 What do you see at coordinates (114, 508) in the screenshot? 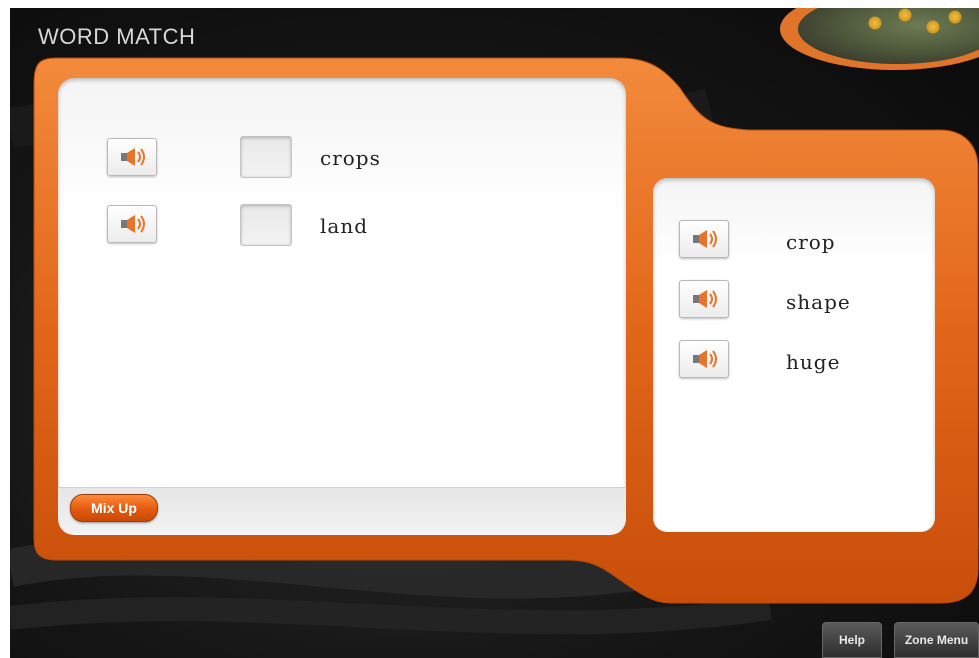
I see `mix-up-button: Mix Up` at bounding box center [114, 508].